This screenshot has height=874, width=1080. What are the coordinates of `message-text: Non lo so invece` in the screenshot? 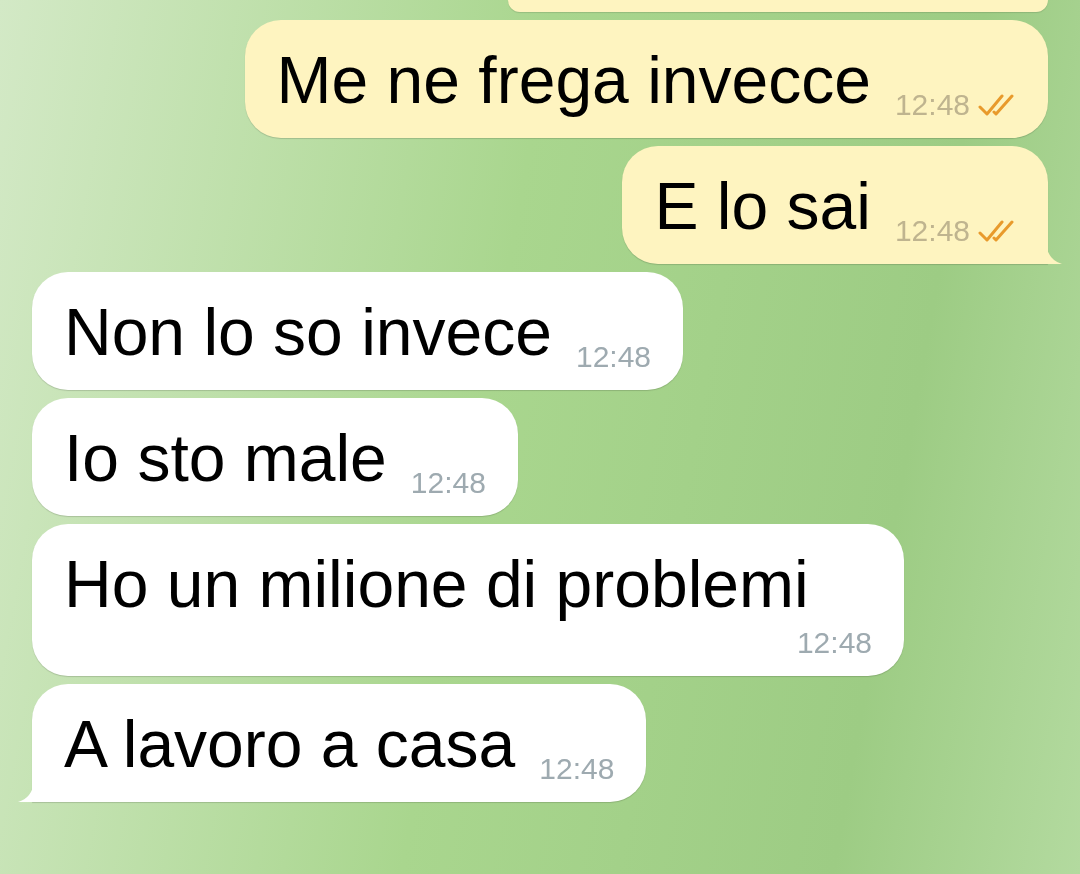 It's located at (308, 332).